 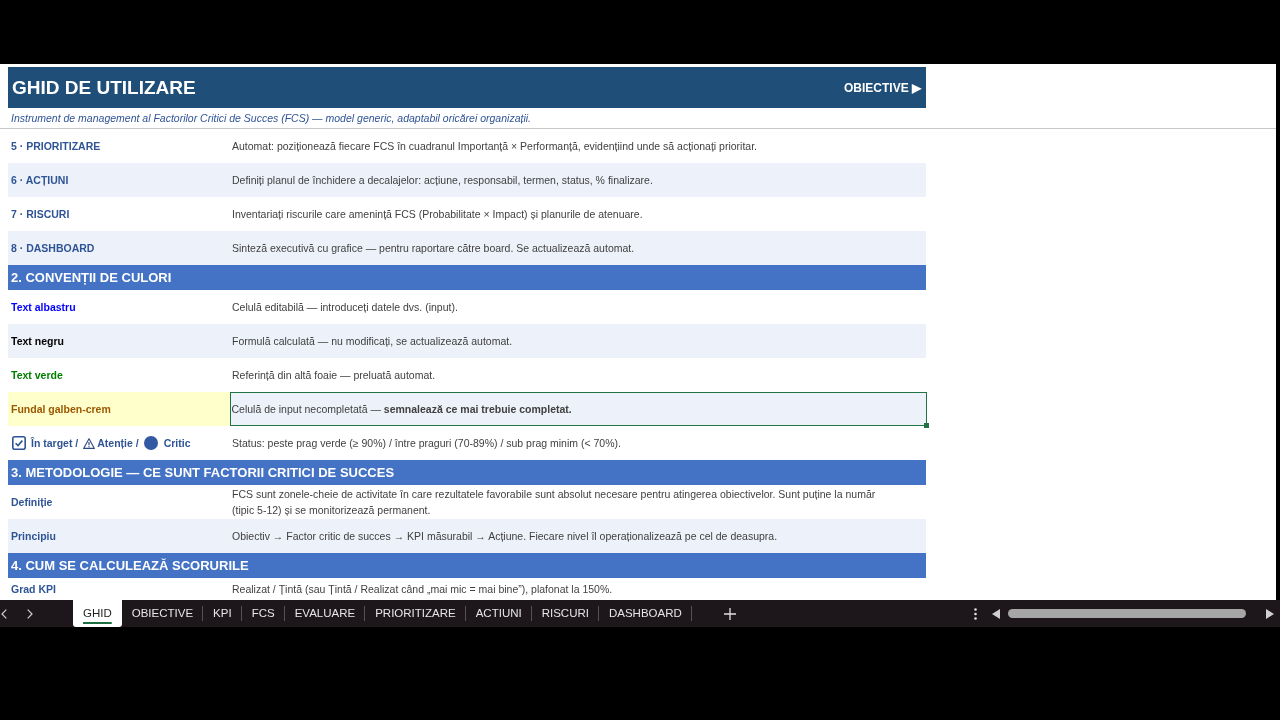 I want to click on sheet-tab: ACTIUNI, so click(x=498, y=613).